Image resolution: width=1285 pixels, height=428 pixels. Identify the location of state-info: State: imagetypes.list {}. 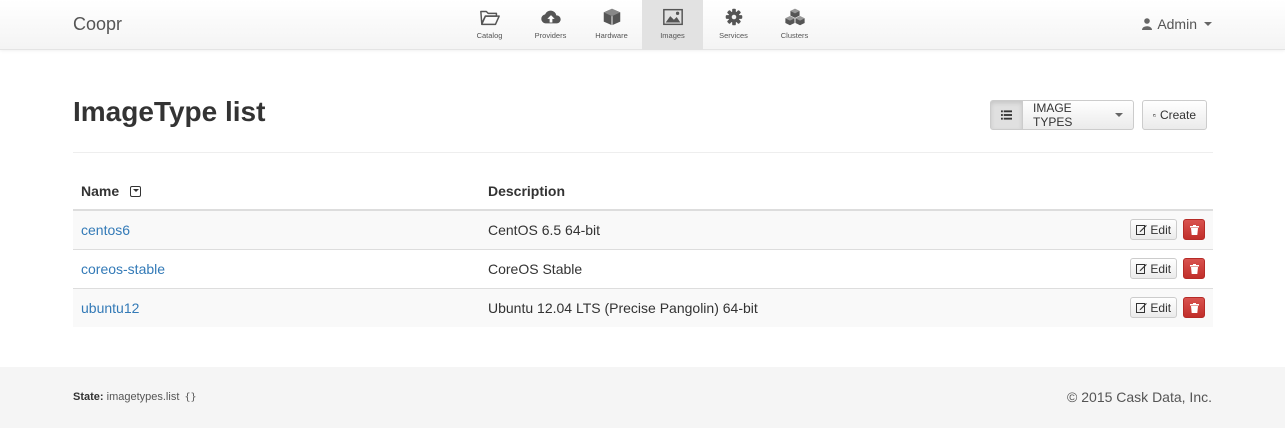
(135, 397).